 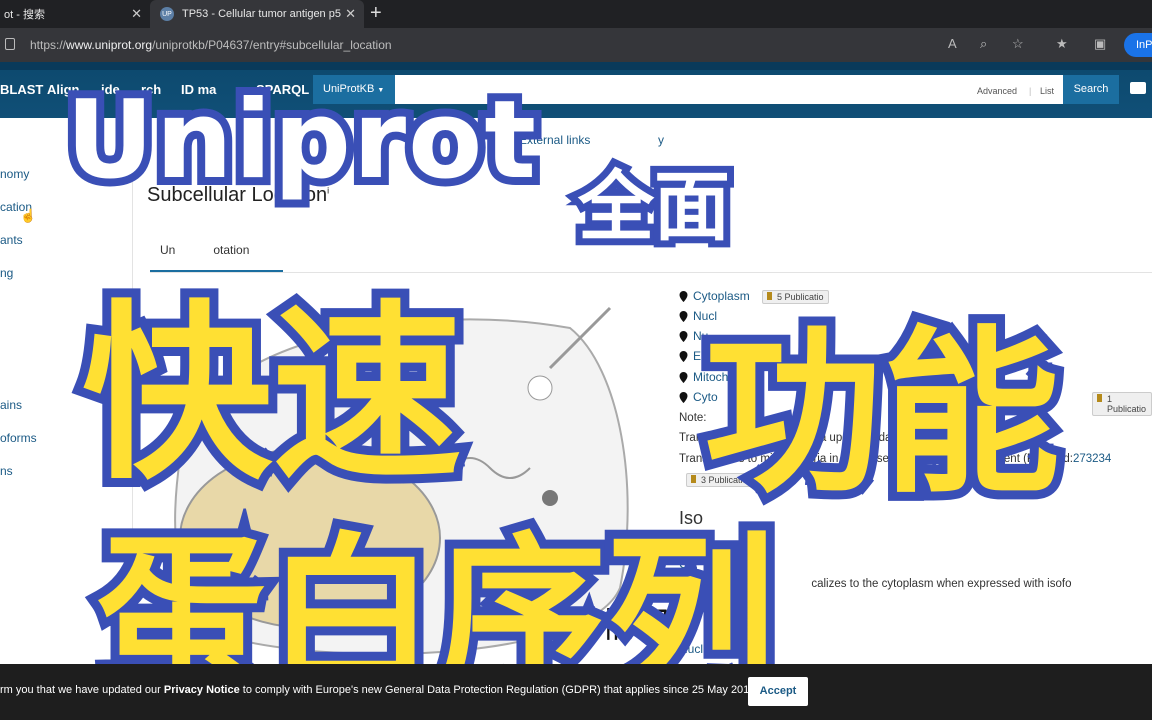 I want to click on lock-icon, so click(x=10, y=44).